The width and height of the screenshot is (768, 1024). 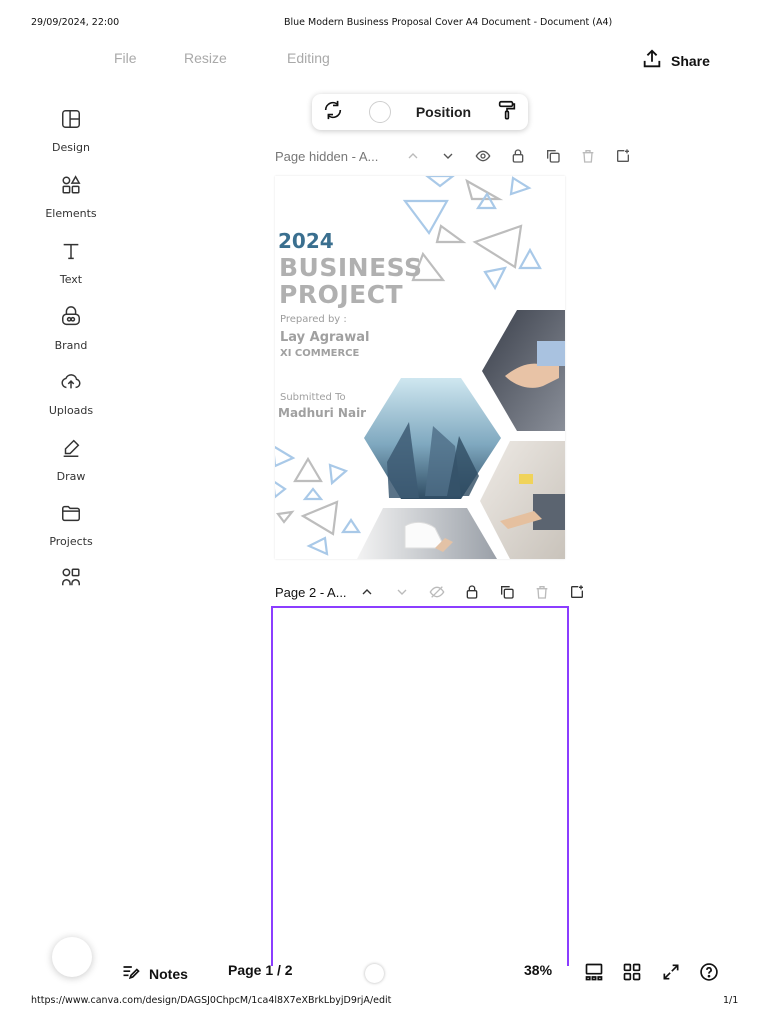 What do you see at coordinates (507, 112) in the screenshot?
I see `paint-roller-icon` at bounding box center [507, 112].